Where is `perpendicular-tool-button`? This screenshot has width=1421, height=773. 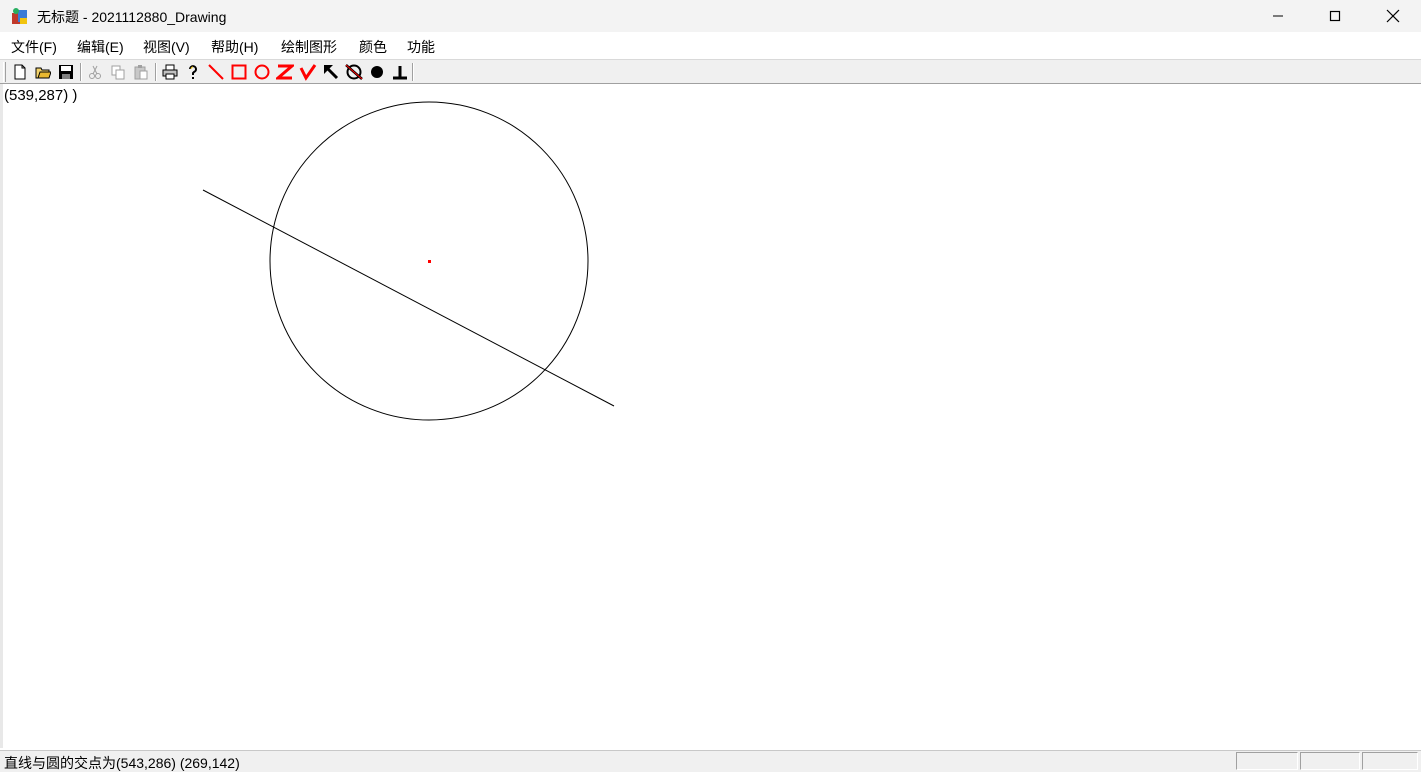 perpendicular-tool-button is located at coordinates (400, 72).